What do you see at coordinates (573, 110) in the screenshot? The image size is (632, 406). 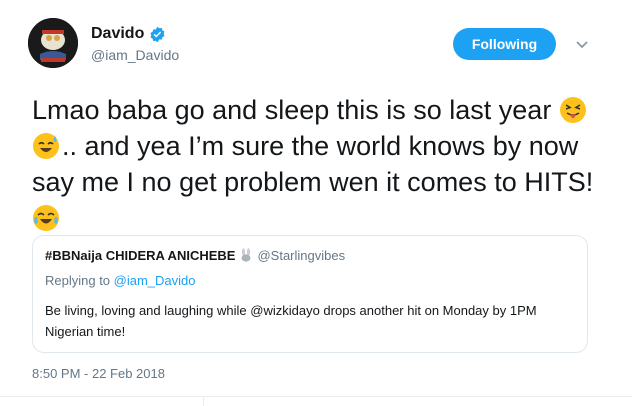 I see `squinting-tongue-emoji-icon` at bounding box center [573, 110].